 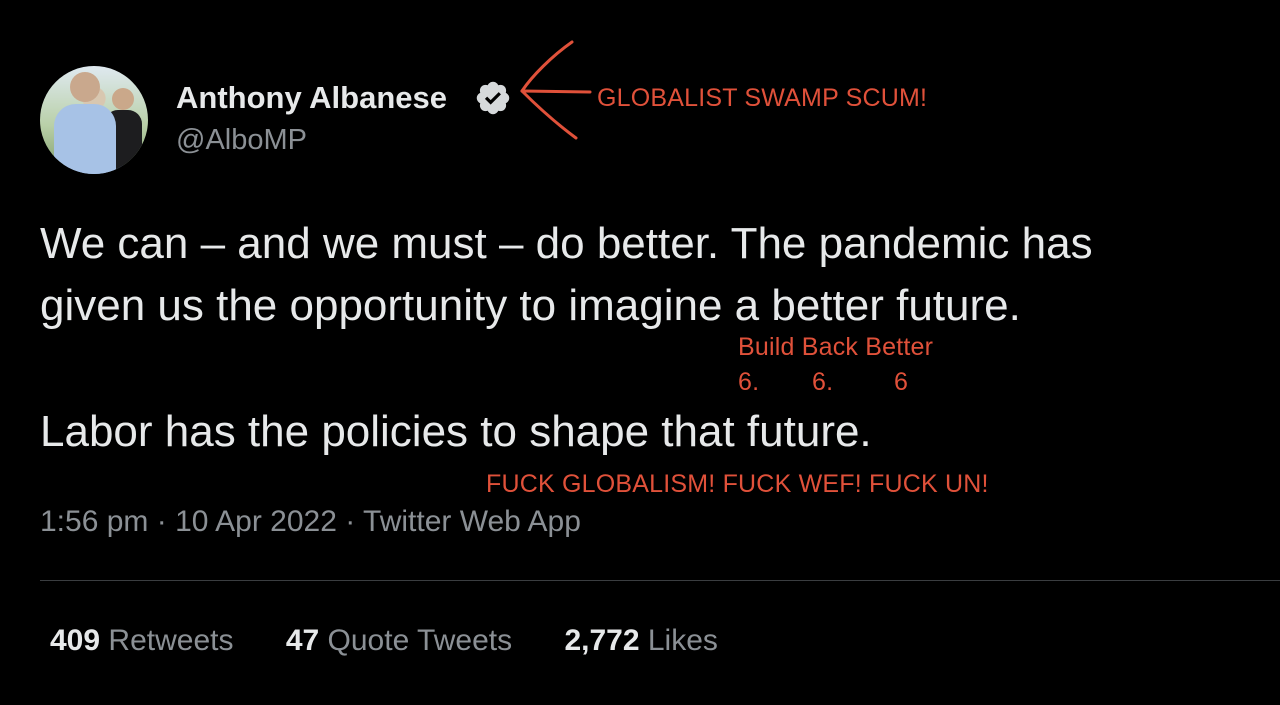 I want to click on tweet-stats: 409 Retweets 47 Quote Tweets 2,772 Likes, so click(x=406, y=641).